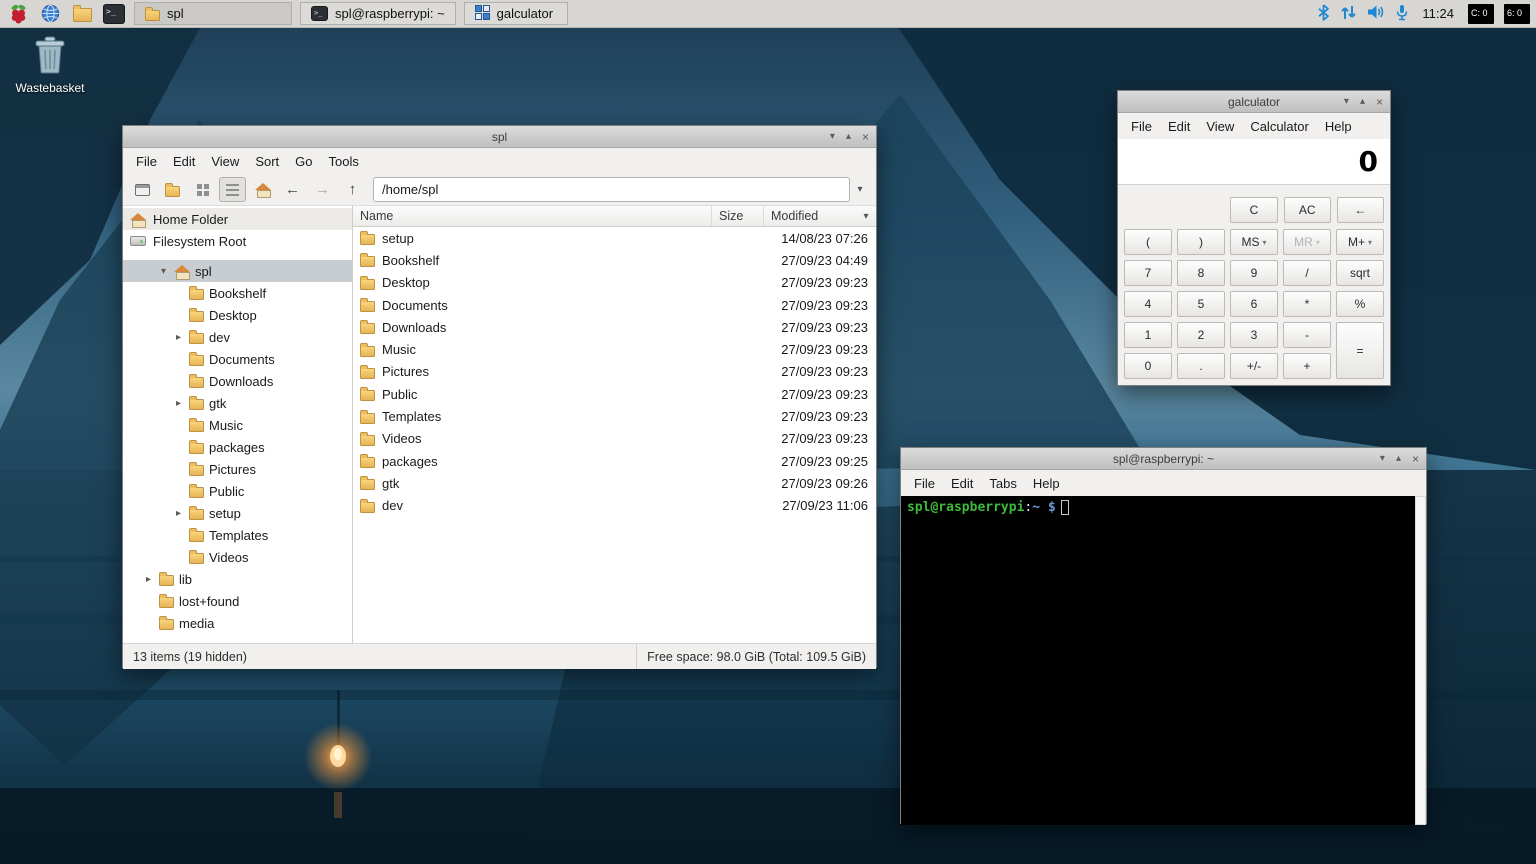 Image resolution: width=1536 pixels, height=864 pixels. What do you see at coordinates (237, 469) in the screenshot?
I see `tree-item-pictures: Pictures` at bounding box center [237, 469].